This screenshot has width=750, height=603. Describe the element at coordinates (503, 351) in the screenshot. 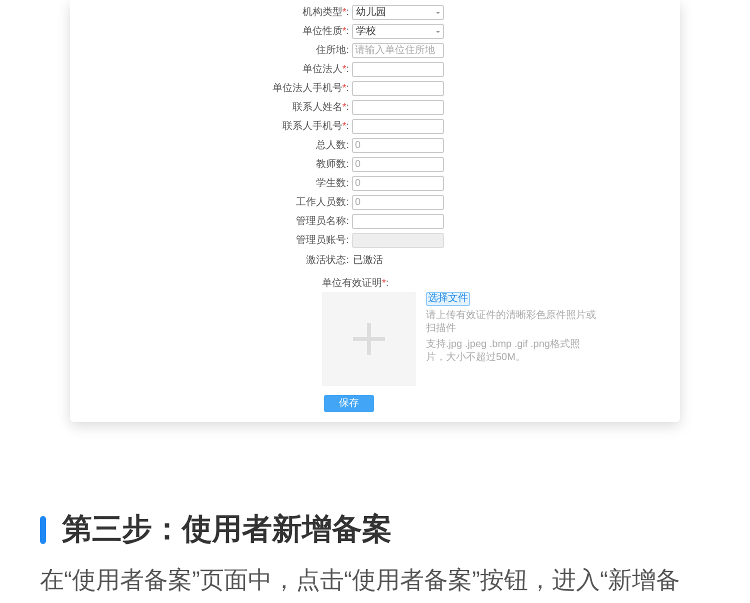

I see `upload-hint: 支持.jpg .jpeg .bmp .gif .png格式照片，大小不超过50M。` at that location.